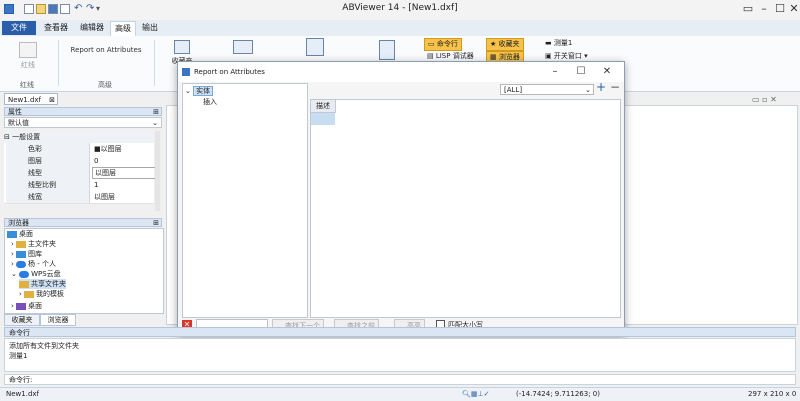 This screenshot has width=800, height=401. I want to click on property-value: 0, so click(96, 161).